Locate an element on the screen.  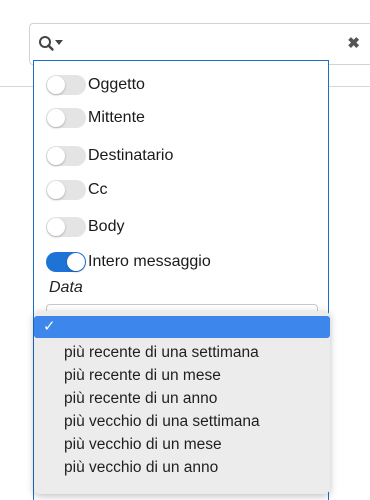
date-option: più recente di una settimana is located at coordinates (182, 353).